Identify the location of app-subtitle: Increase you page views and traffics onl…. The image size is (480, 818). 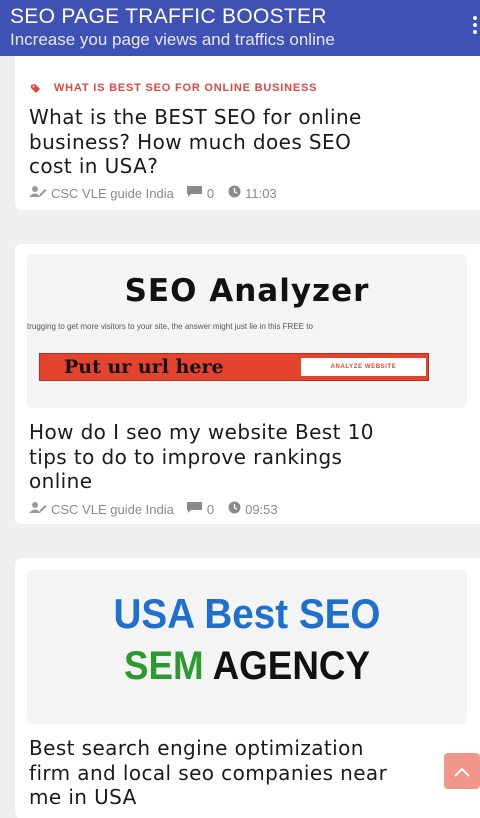
(172, 39).